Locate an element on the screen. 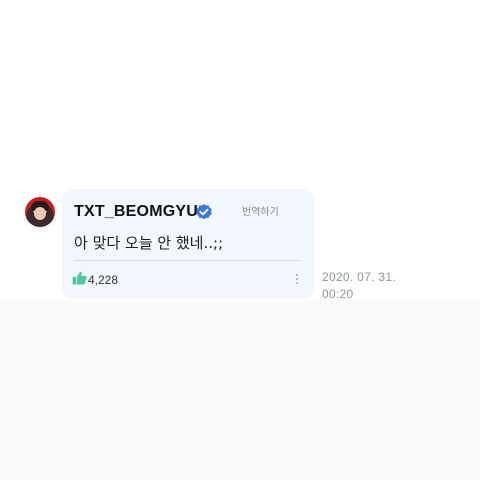 This screenshot has height=480, width=480. more-vertical-icon is located at coordinates (297, 280).